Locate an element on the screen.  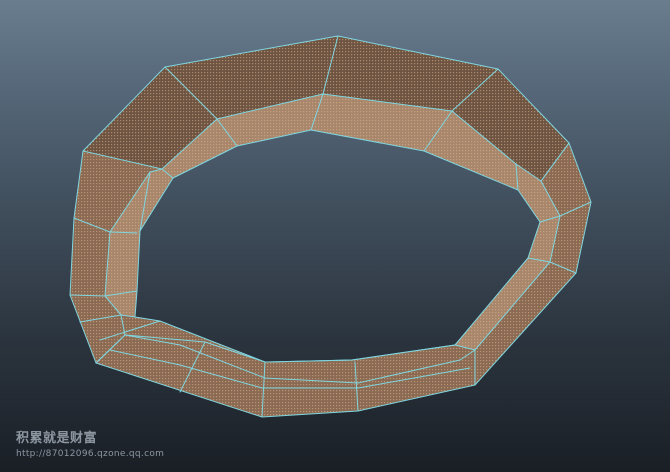
watermark: 积累就是财富 http://87012096.qzone.qq.com is located at coordinates (90, 445).